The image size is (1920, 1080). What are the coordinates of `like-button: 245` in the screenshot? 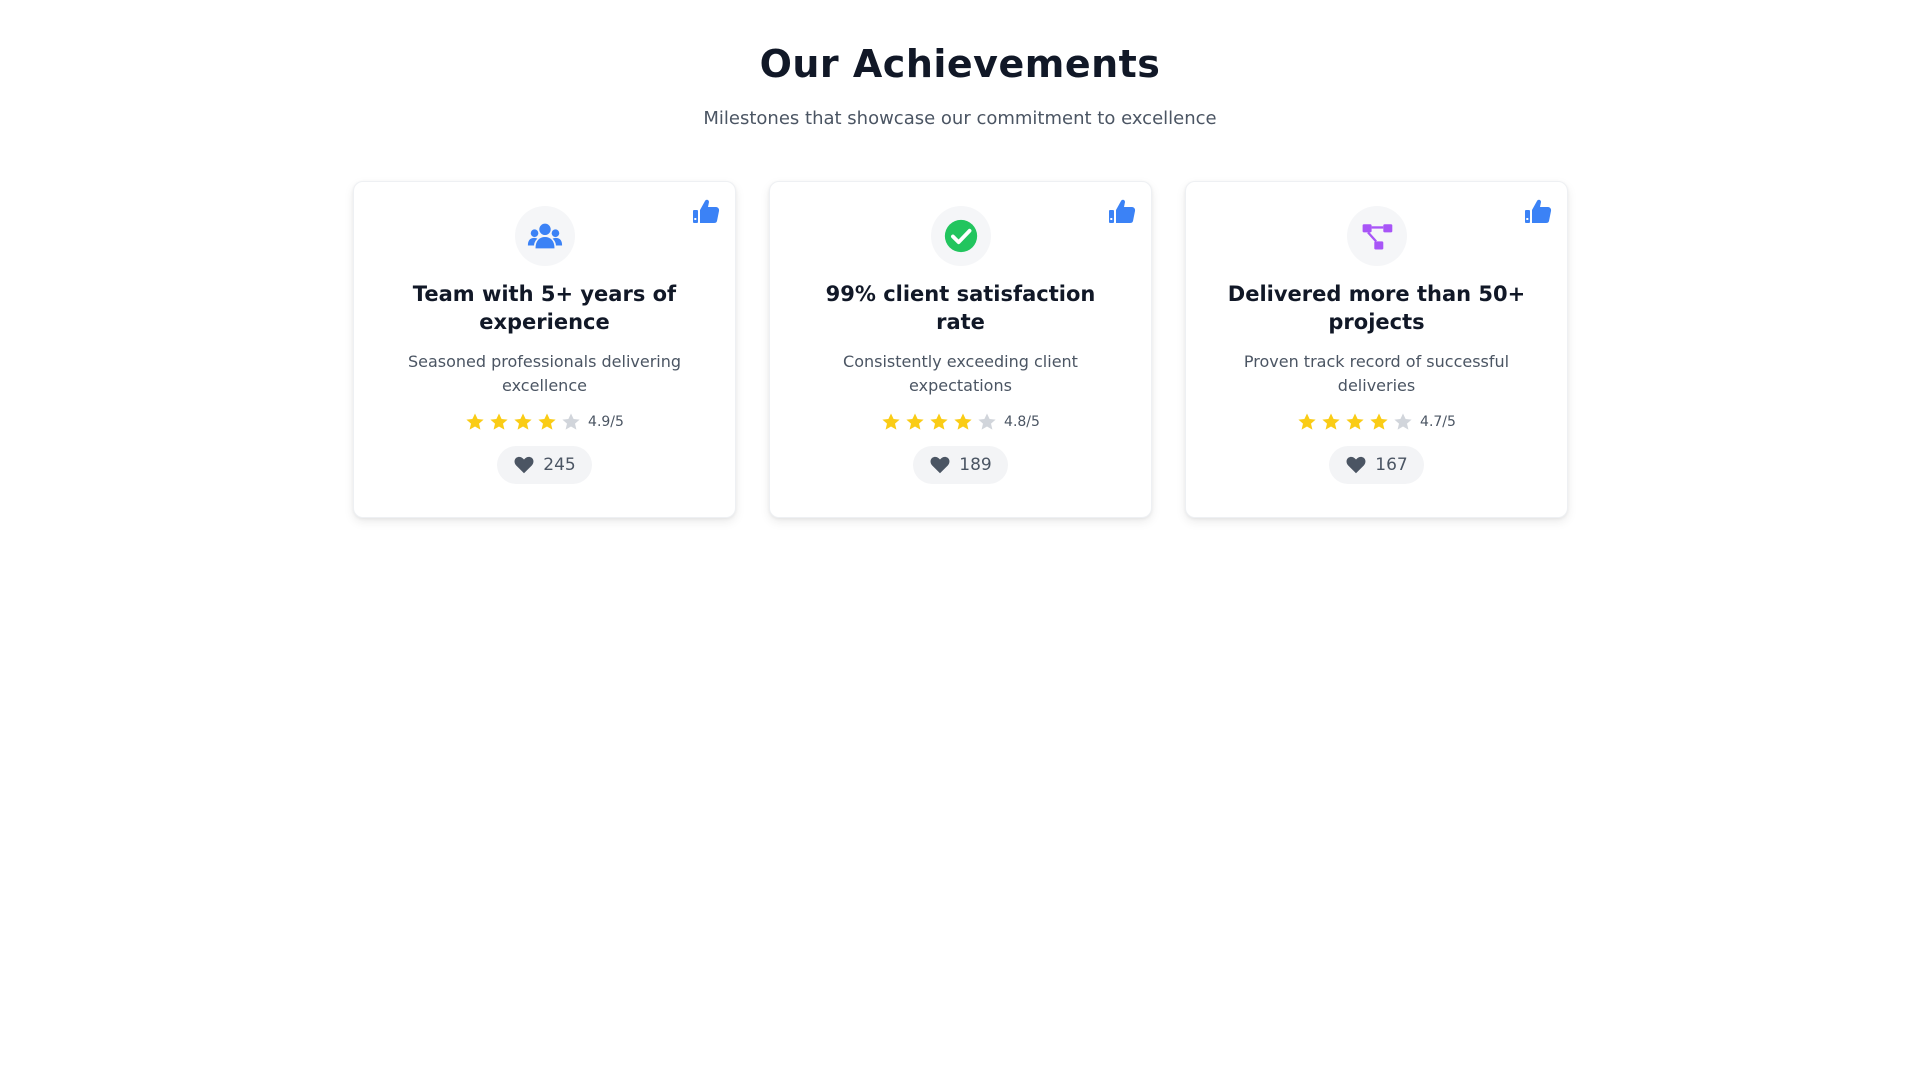 It's located at (544, 465).